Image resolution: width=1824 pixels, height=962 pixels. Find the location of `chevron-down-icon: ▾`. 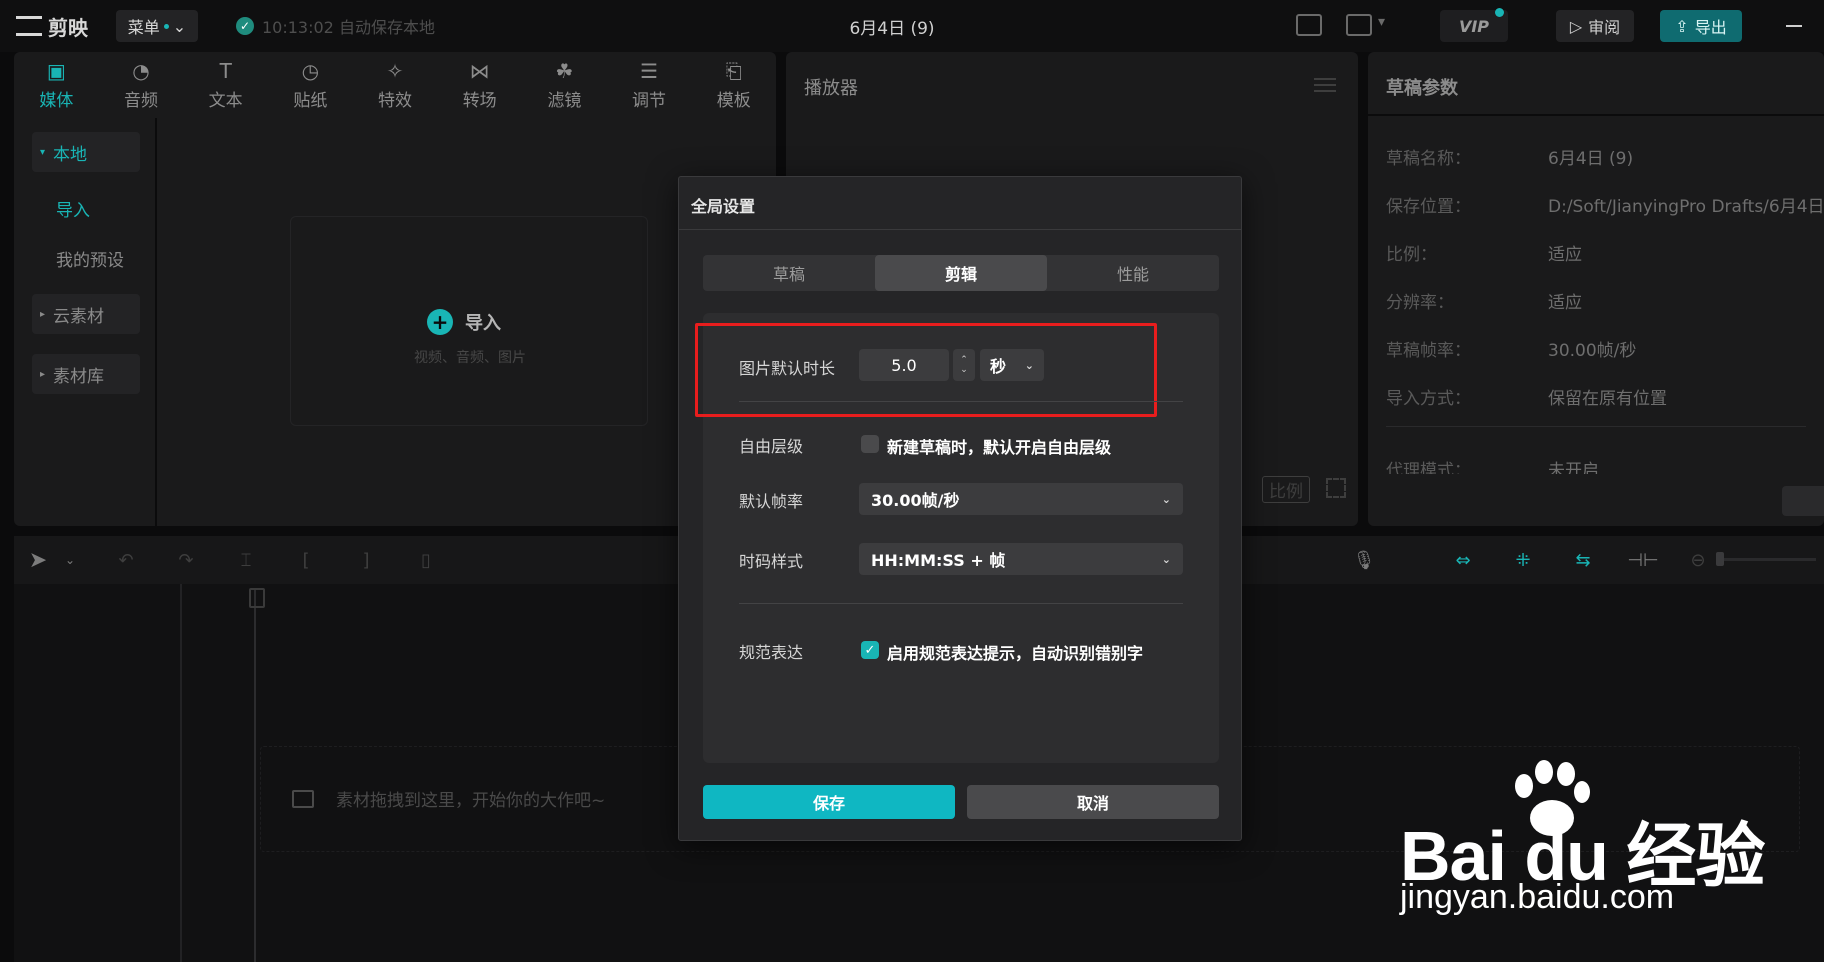

chevron-down-icon: ▾ is located at coordinates (1381, 22).